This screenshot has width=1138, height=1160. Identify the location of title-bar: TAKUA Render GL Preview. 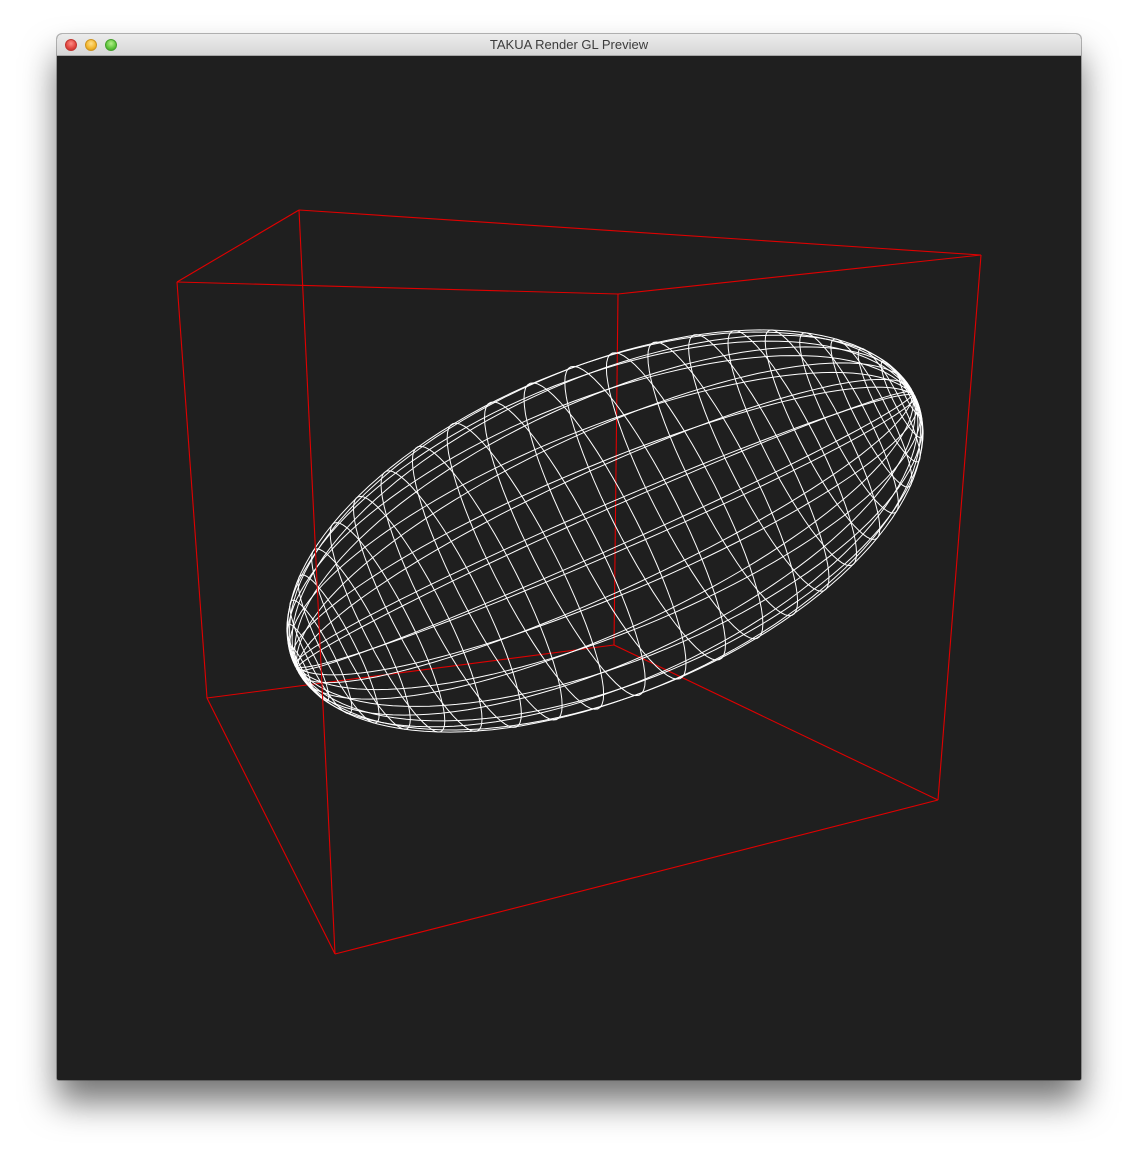
(569, 45).